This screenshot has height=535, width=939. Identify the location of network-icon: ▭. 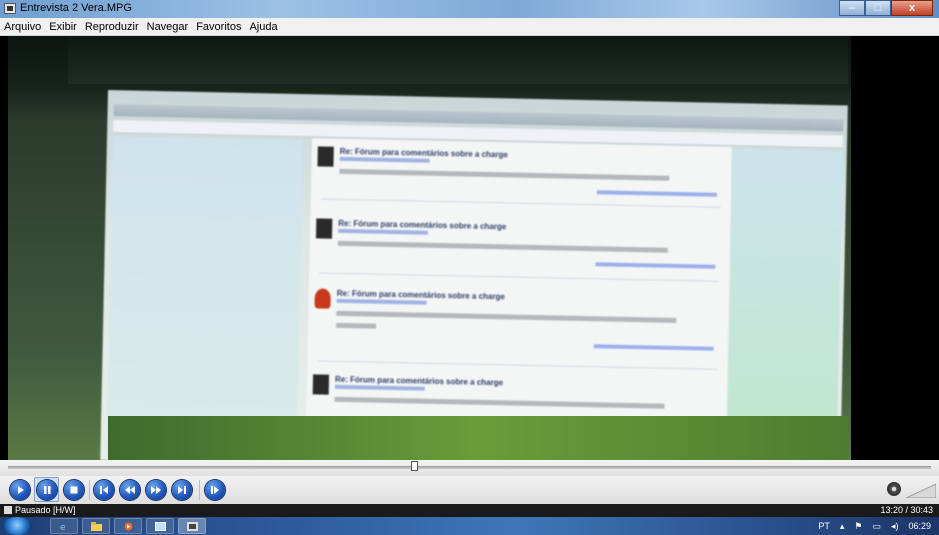
(876, 526).